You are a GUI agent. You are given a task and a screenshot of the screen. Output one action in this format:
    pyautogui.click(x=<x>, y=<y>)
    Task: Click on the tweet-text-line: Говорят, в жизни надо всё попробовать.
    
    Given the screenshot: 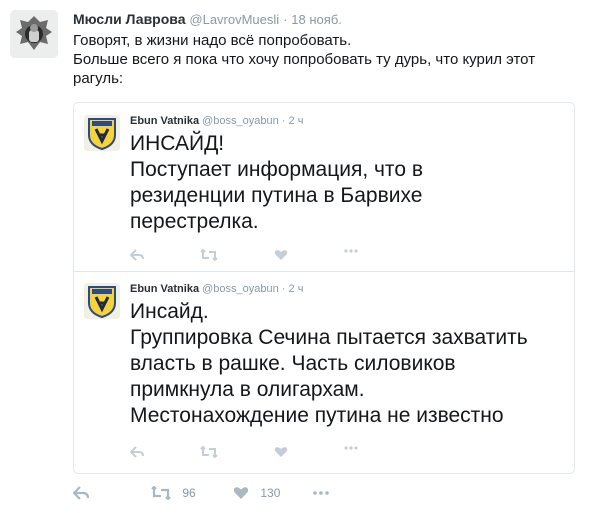 What is the action you would take?
    pyautogui.click(x=212, y=40)
    